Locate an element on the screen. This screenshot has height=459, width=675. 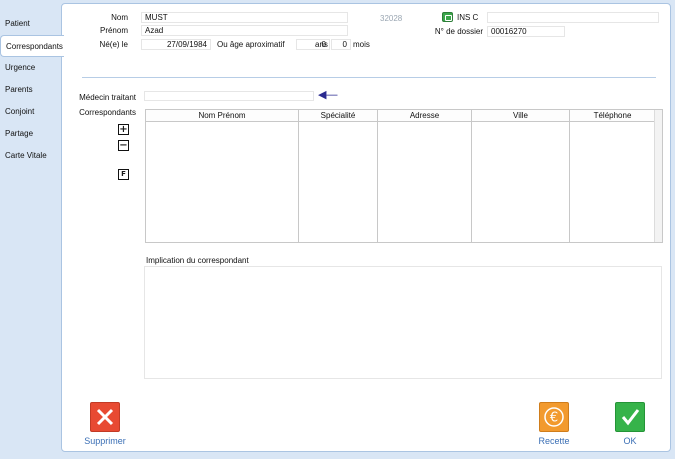
medecin-traitant-field is located at coordinates (229, 96).